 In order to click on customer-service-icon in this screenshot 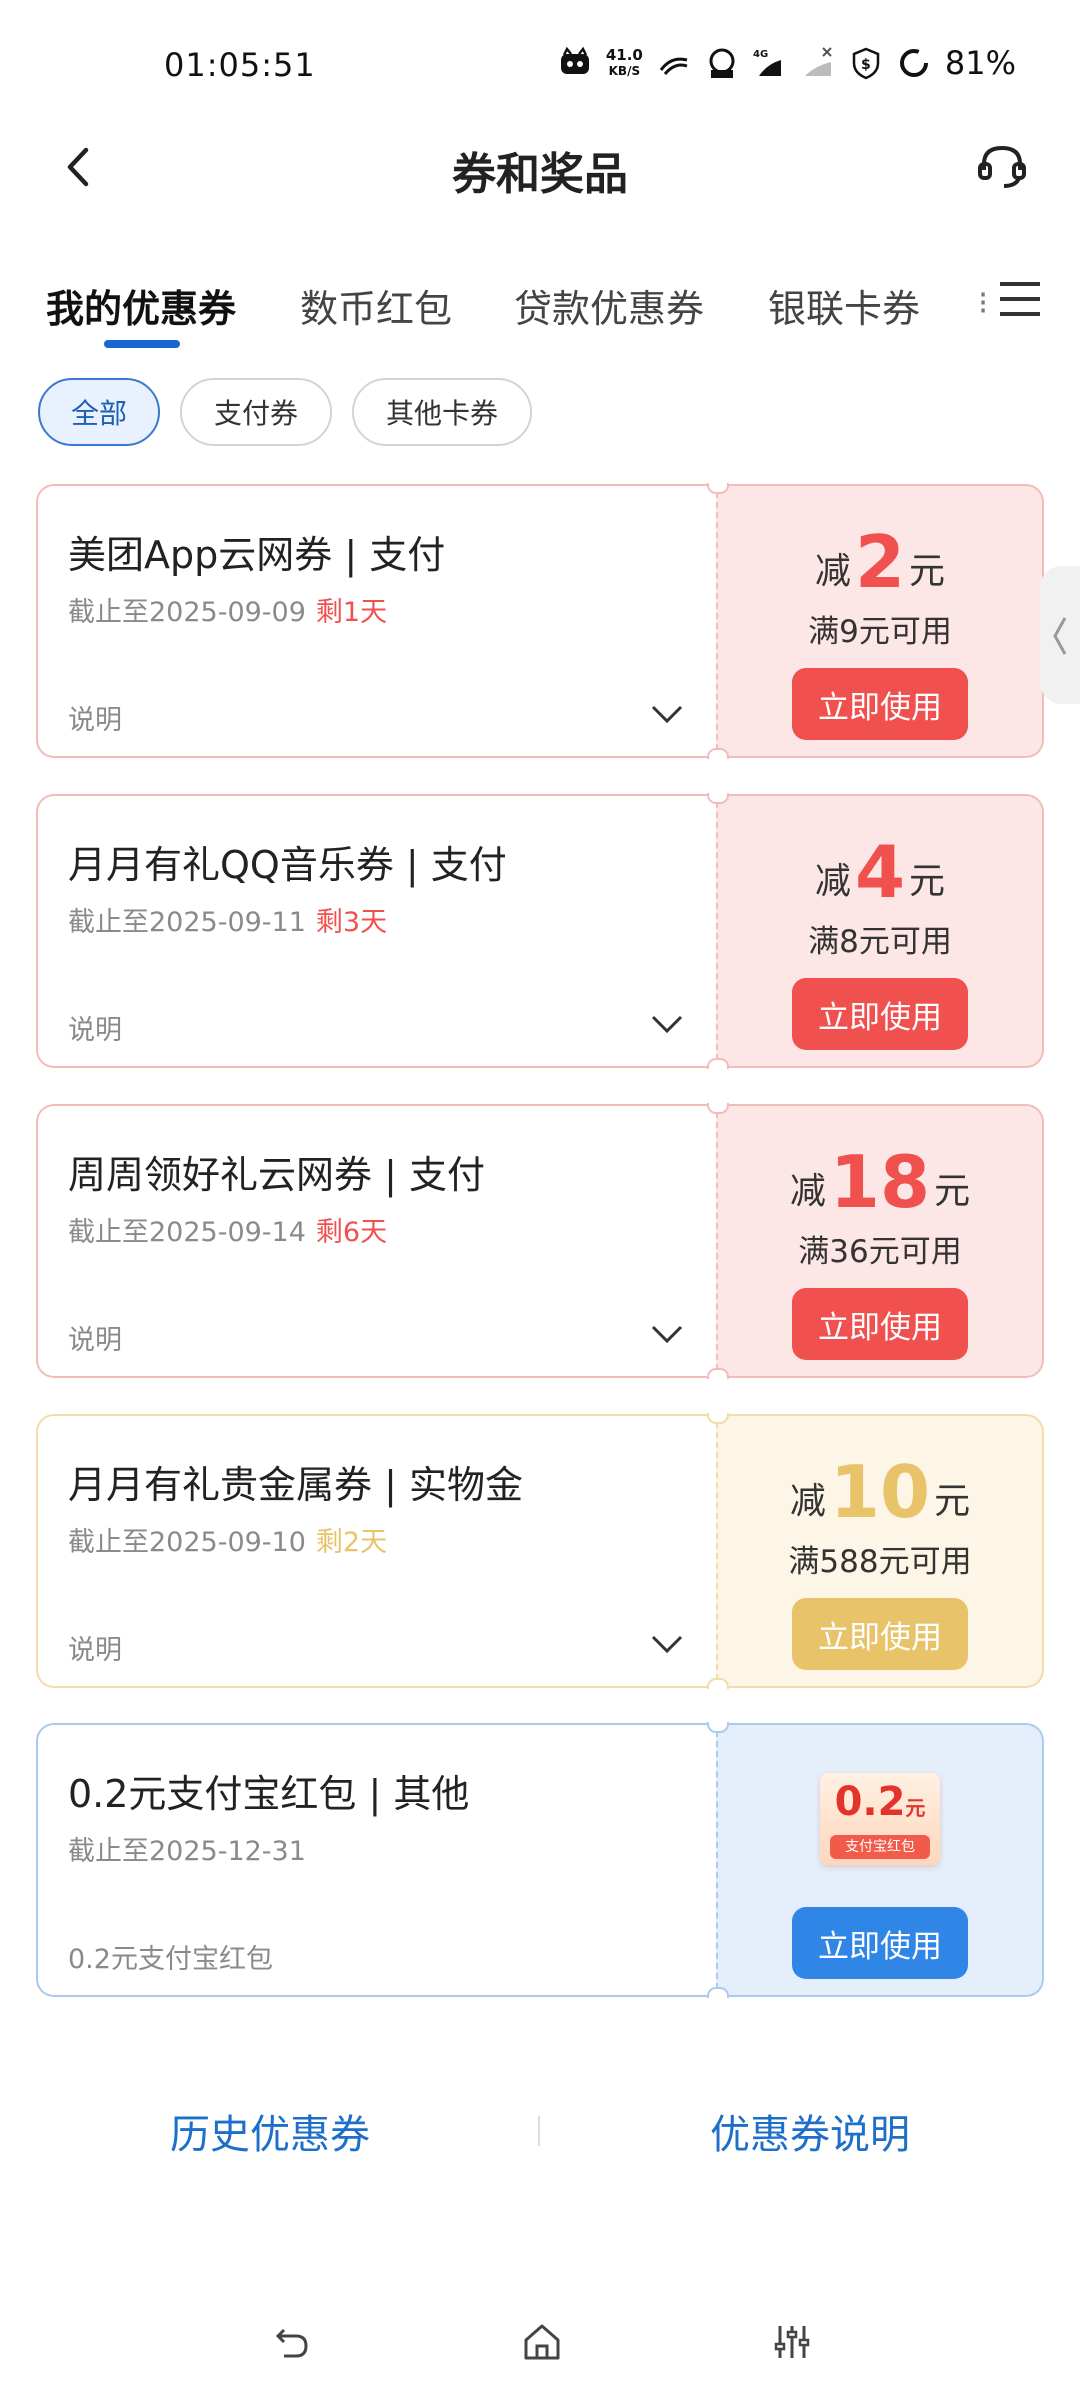, I will do `click(1002, 166)`.